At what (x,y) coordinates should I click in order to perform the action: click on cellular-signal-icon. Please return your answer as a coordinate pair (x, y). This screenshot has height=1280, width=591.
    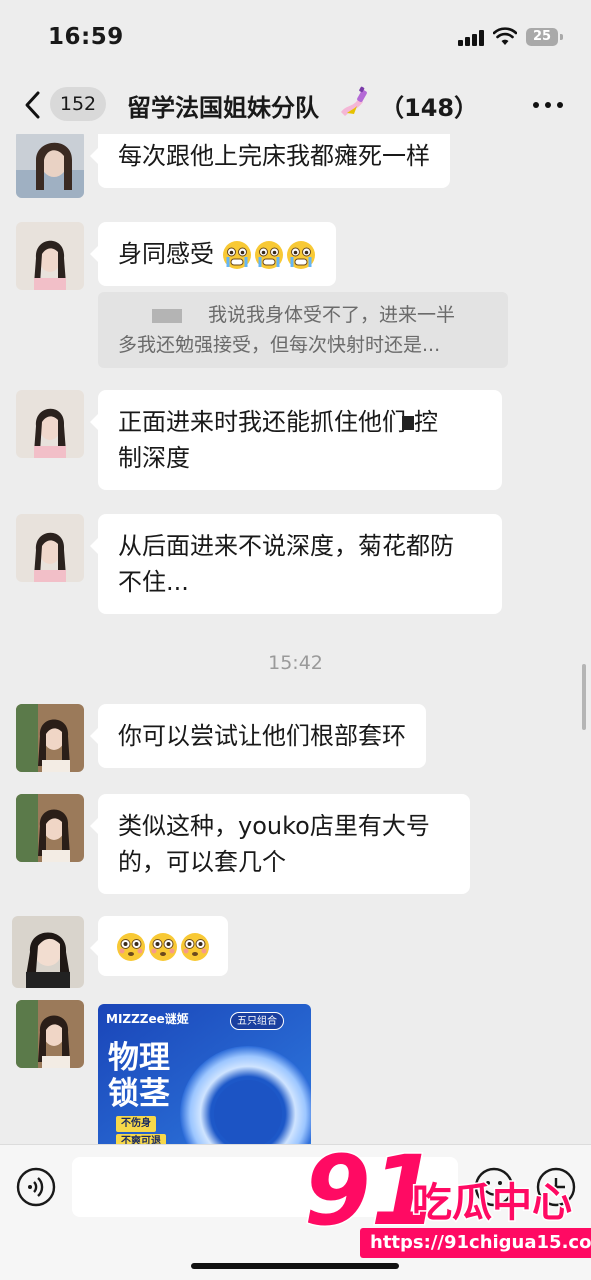
    Looking at the image, I should click on (471, 38).